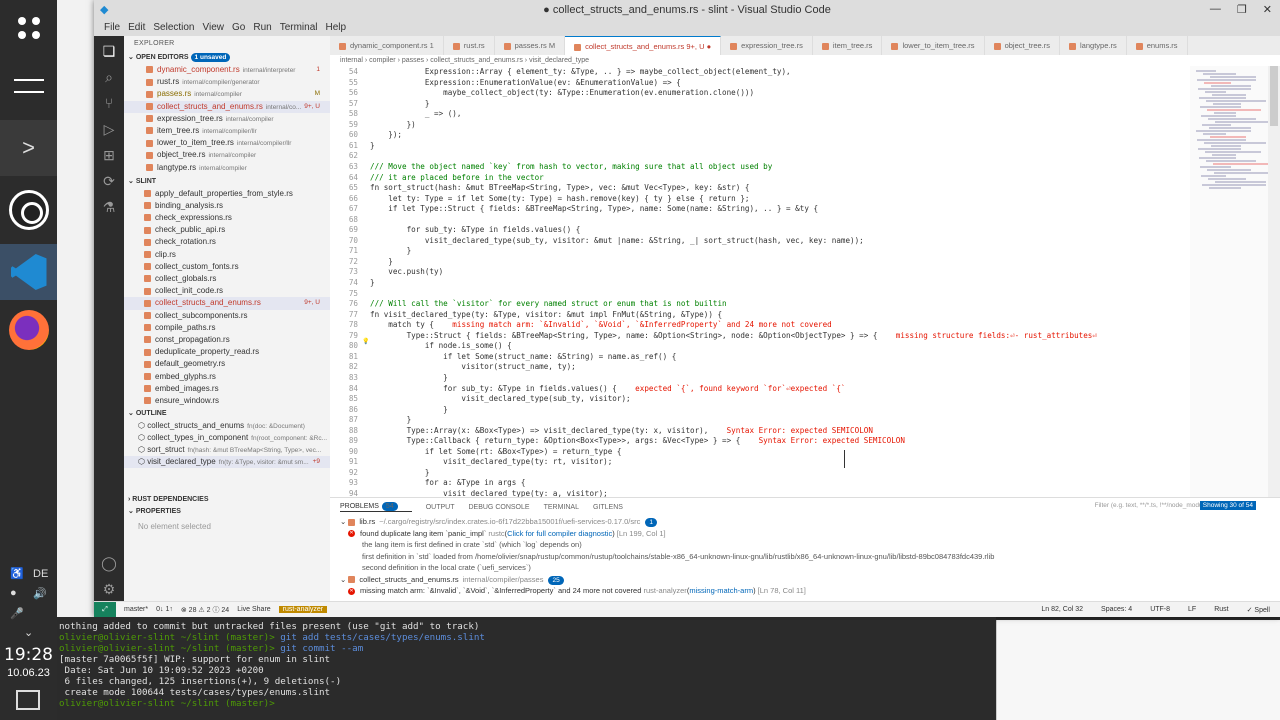 The height and width of the screenshot is (720, 1280). Describe the element at coordinates (1116, 610) in the screenshot. I see `indentation: Spaces: 4` at that location.